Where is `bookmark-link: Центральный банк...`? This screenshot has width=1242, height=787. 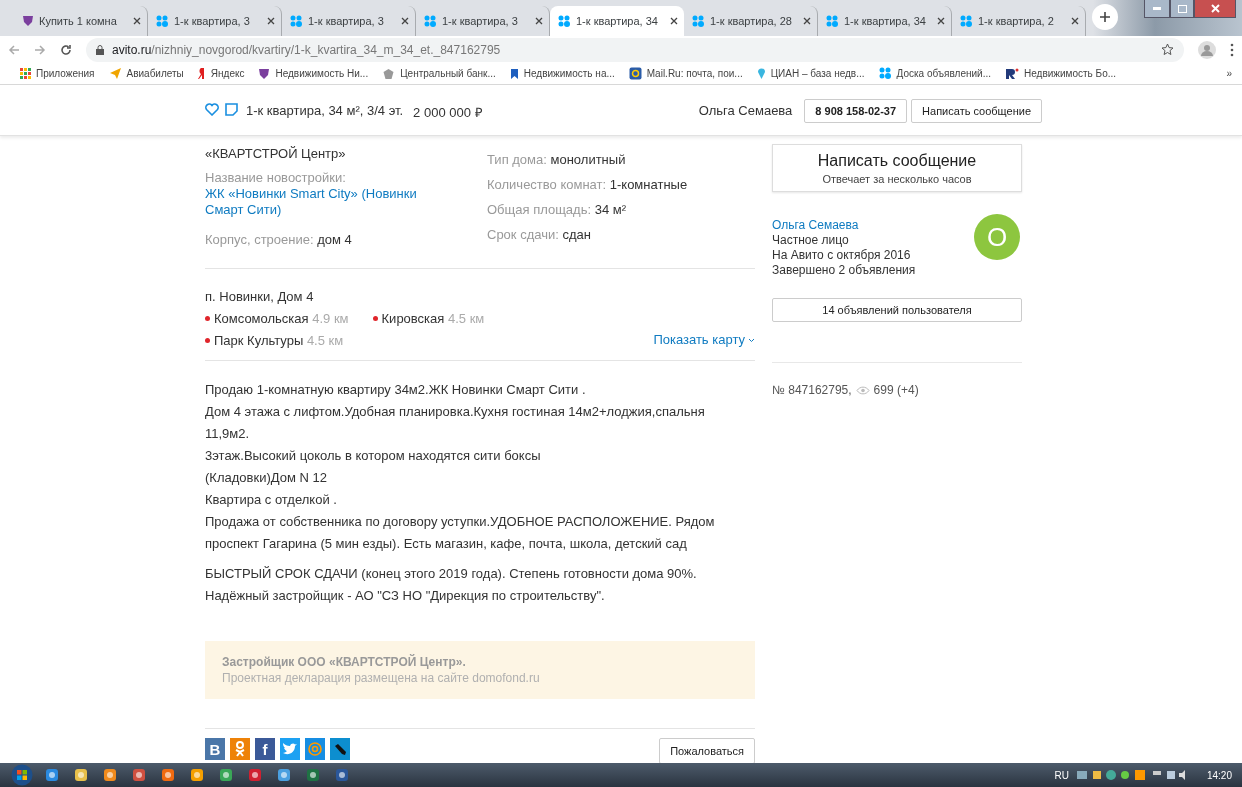
bookmark-link: Центральный банк... is located at coordinates (448, 73).